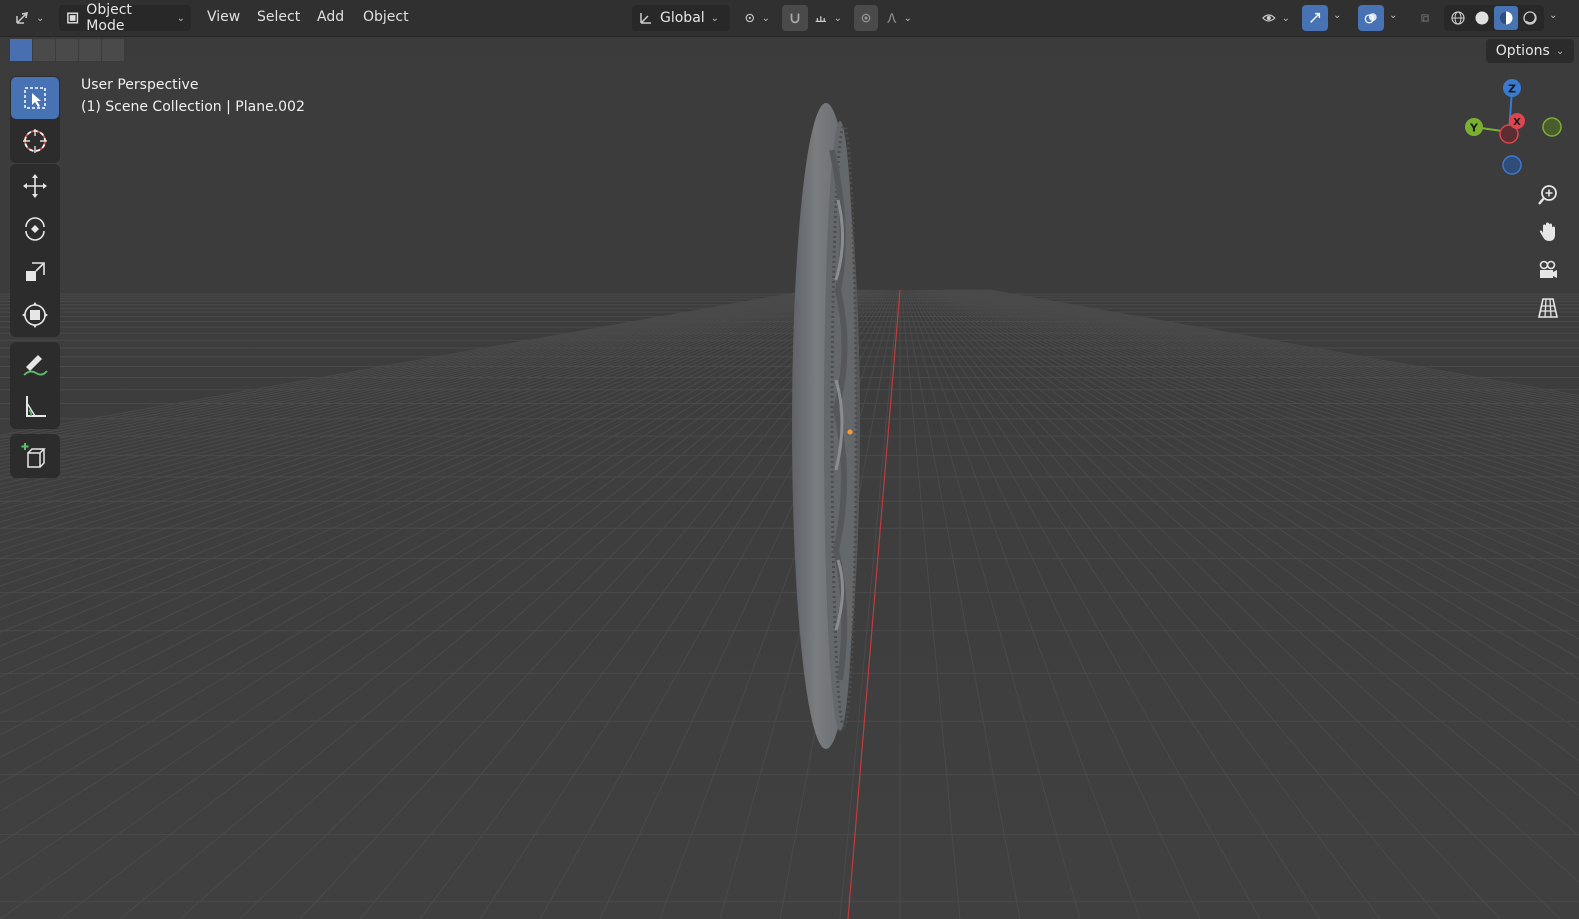 Image resolution: width=1579 pixels, height=919 pixels. I want to click on solid-sphere-icon, so click(1482, 18).